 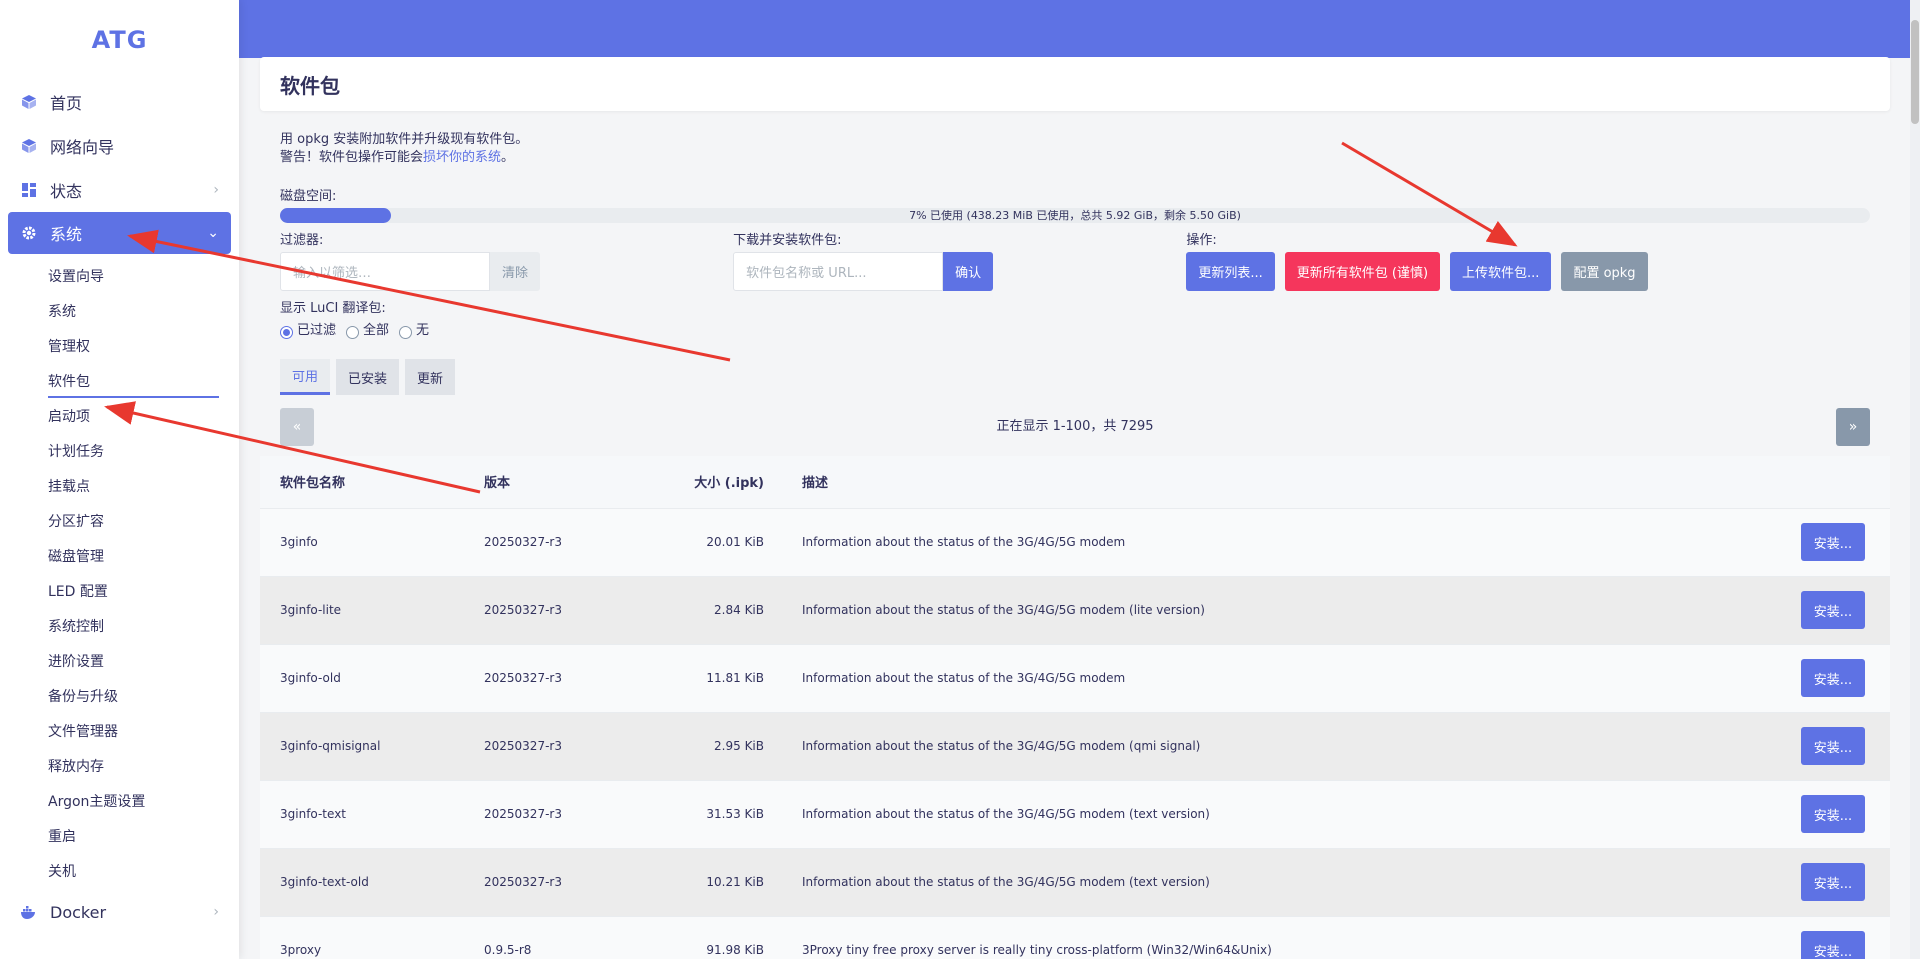 What do you see at coordinates (119, 802) in the screenshot?
I see `submenu-item: Argon主题设置` at bounding box center [119, 802].